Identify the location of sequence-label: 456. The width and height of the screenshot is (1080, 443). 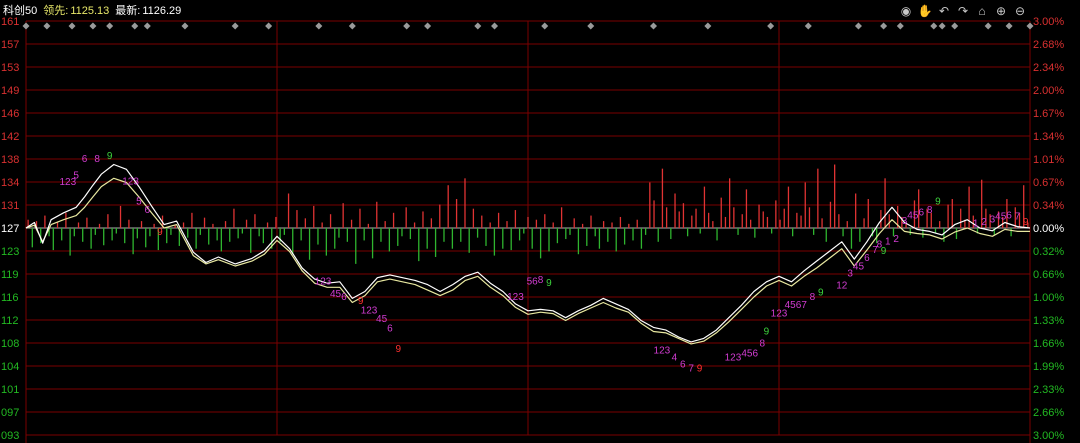
(749, 353).